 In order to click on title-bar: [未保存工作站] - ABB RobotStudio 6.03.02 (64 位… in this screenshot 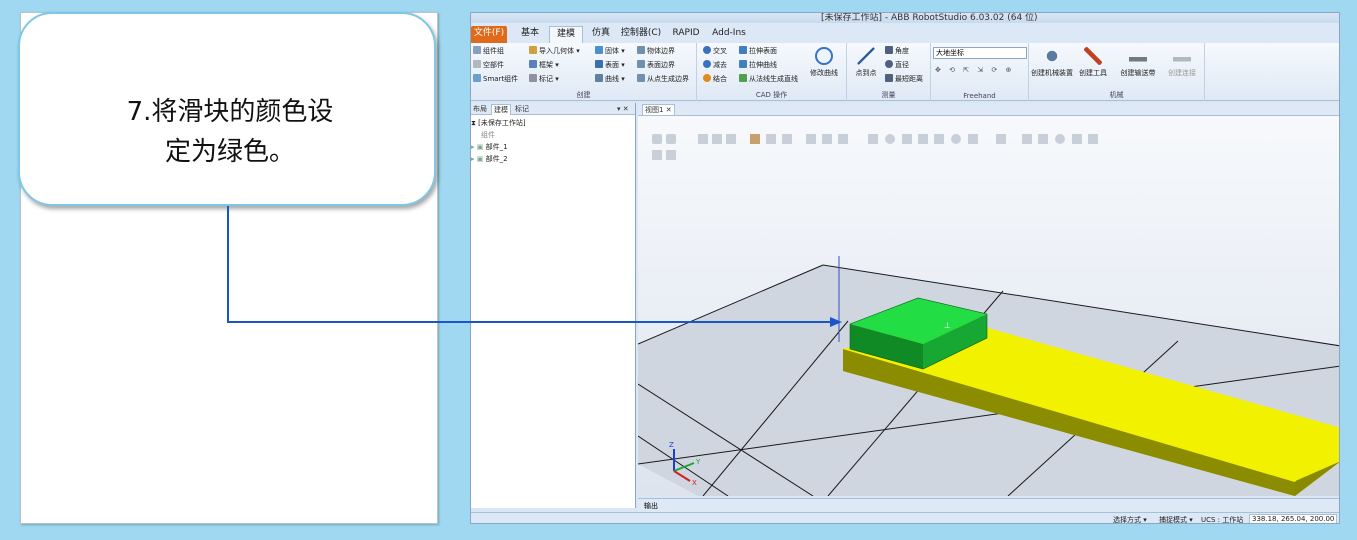, I will do `click(905, 18)`.